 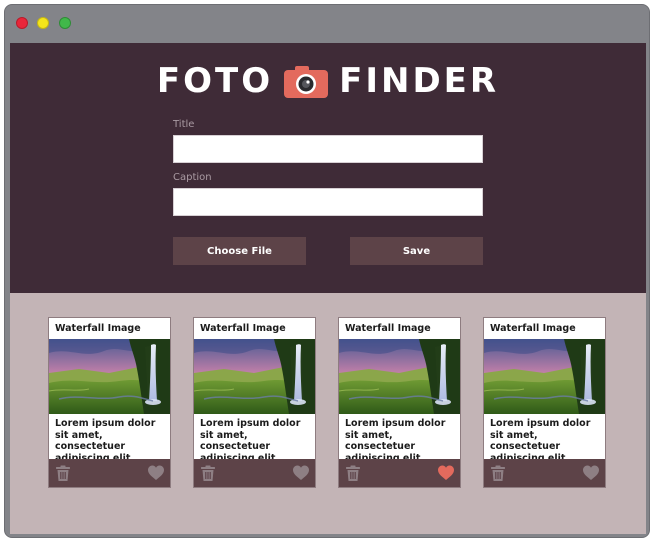 I want to click on close-window-button, so click(x=22, y=23).